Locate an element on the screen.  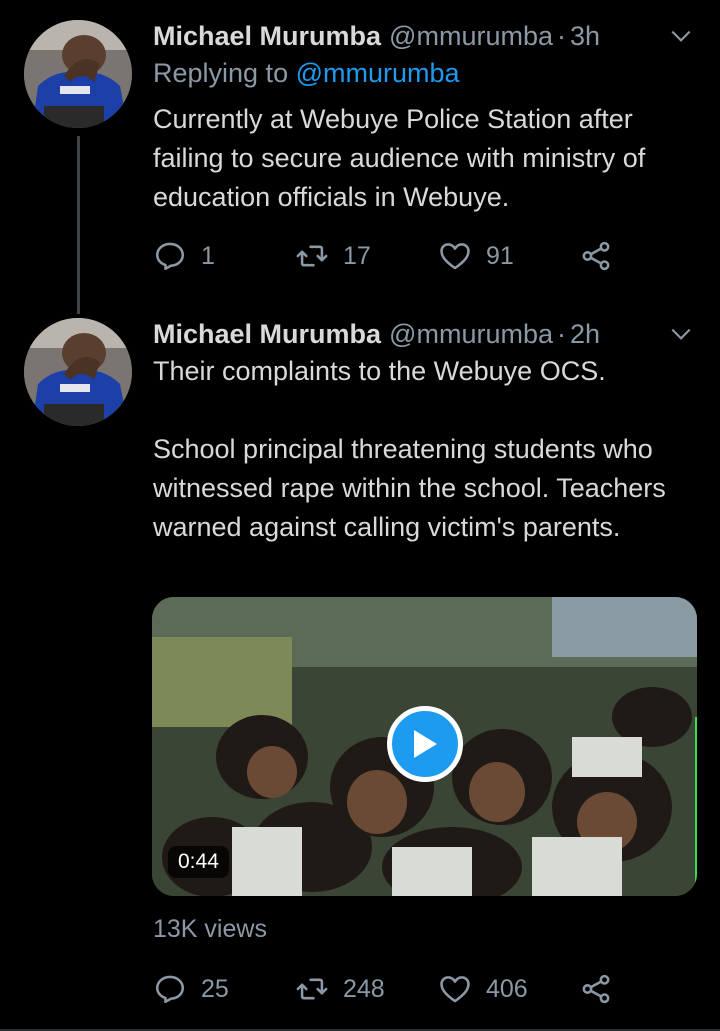
tweet-header: Michael Murumba @mmurumba · 2h is located at coordinates (376, 334).